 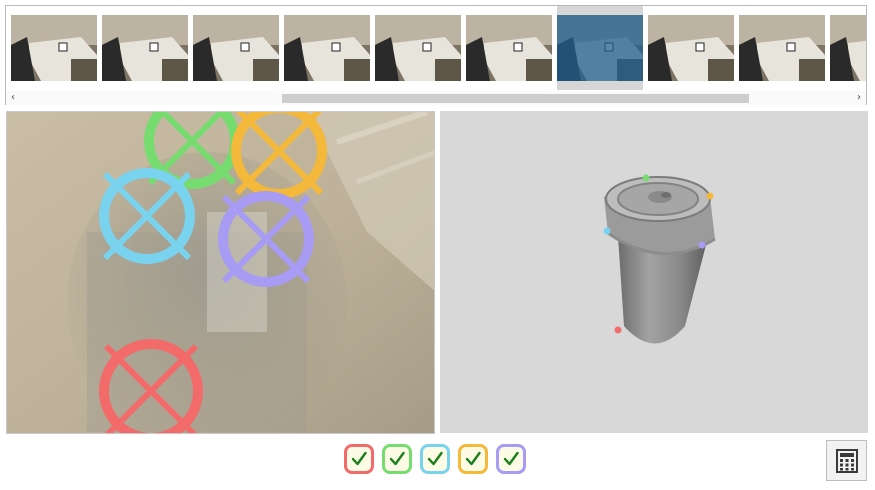 I want to click on calculate-button, so click(x=846, y=460).